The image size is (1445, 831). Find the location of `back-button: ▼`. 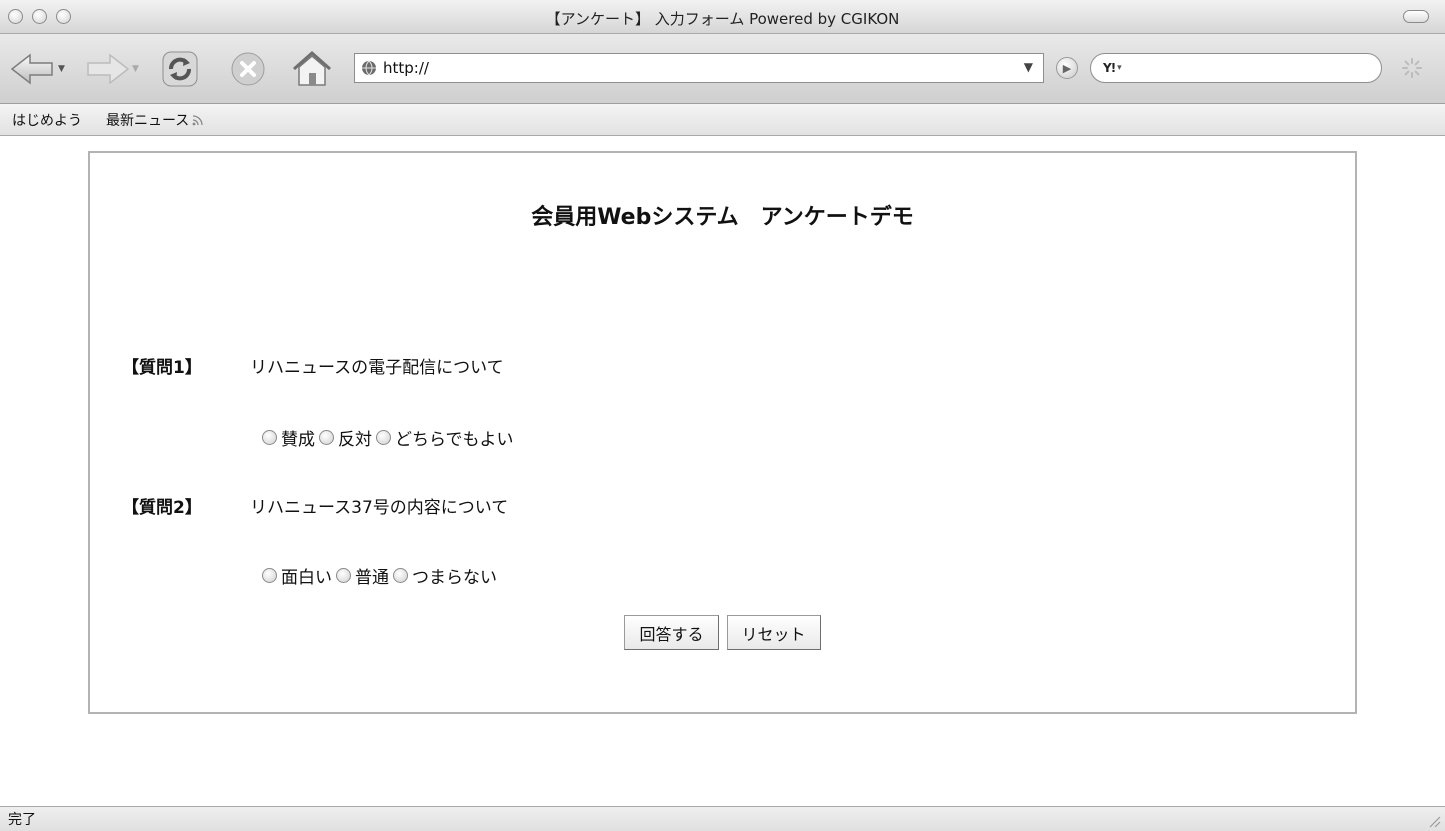

back-button: ▼ is located at coordinates (45, 69).